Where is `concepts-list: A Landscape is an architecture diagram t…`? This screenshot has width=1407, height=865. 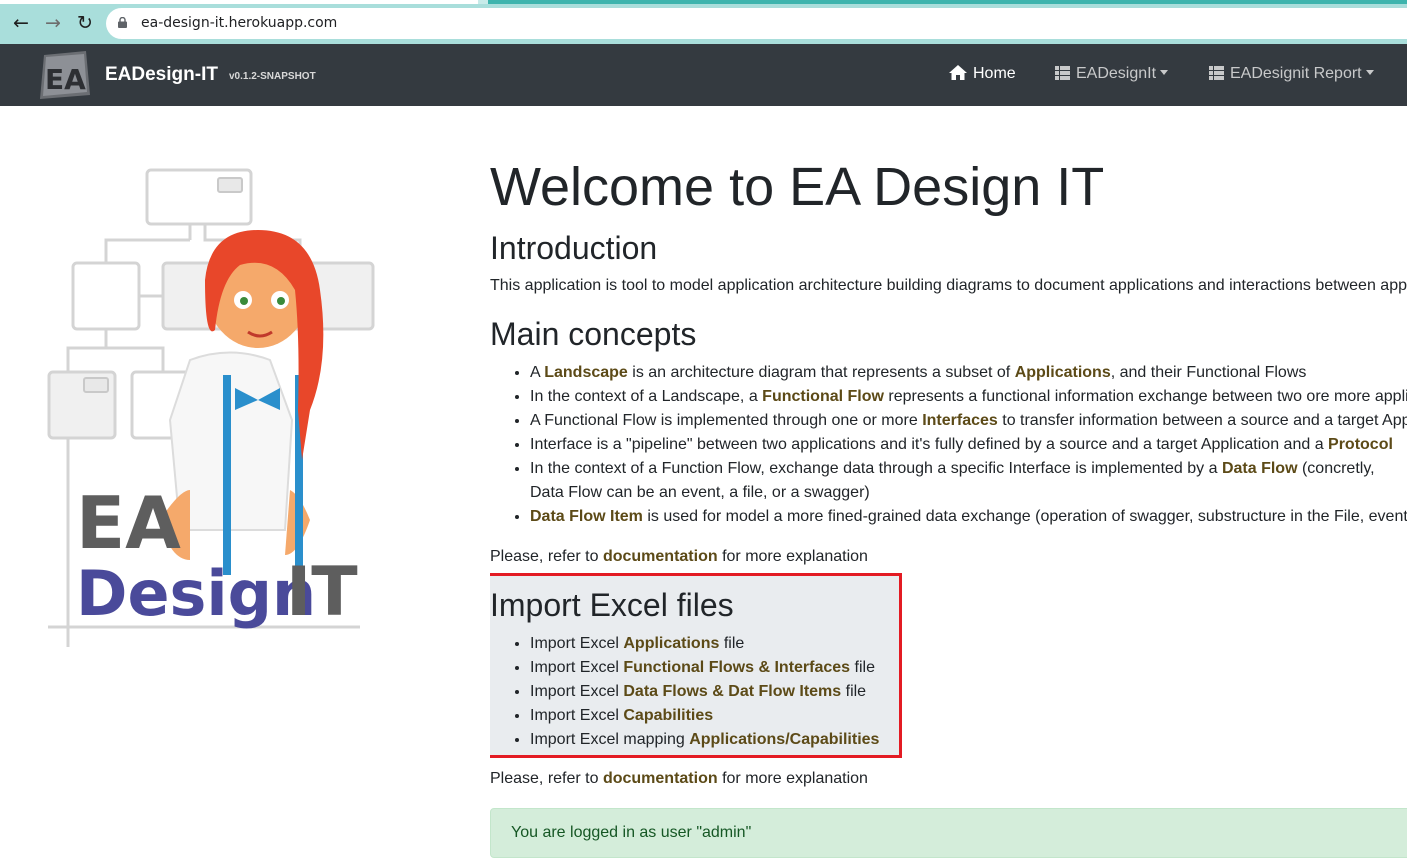
concepts-list: A Landscape is an architecture diagram t… is located at coordinates (948, 445).